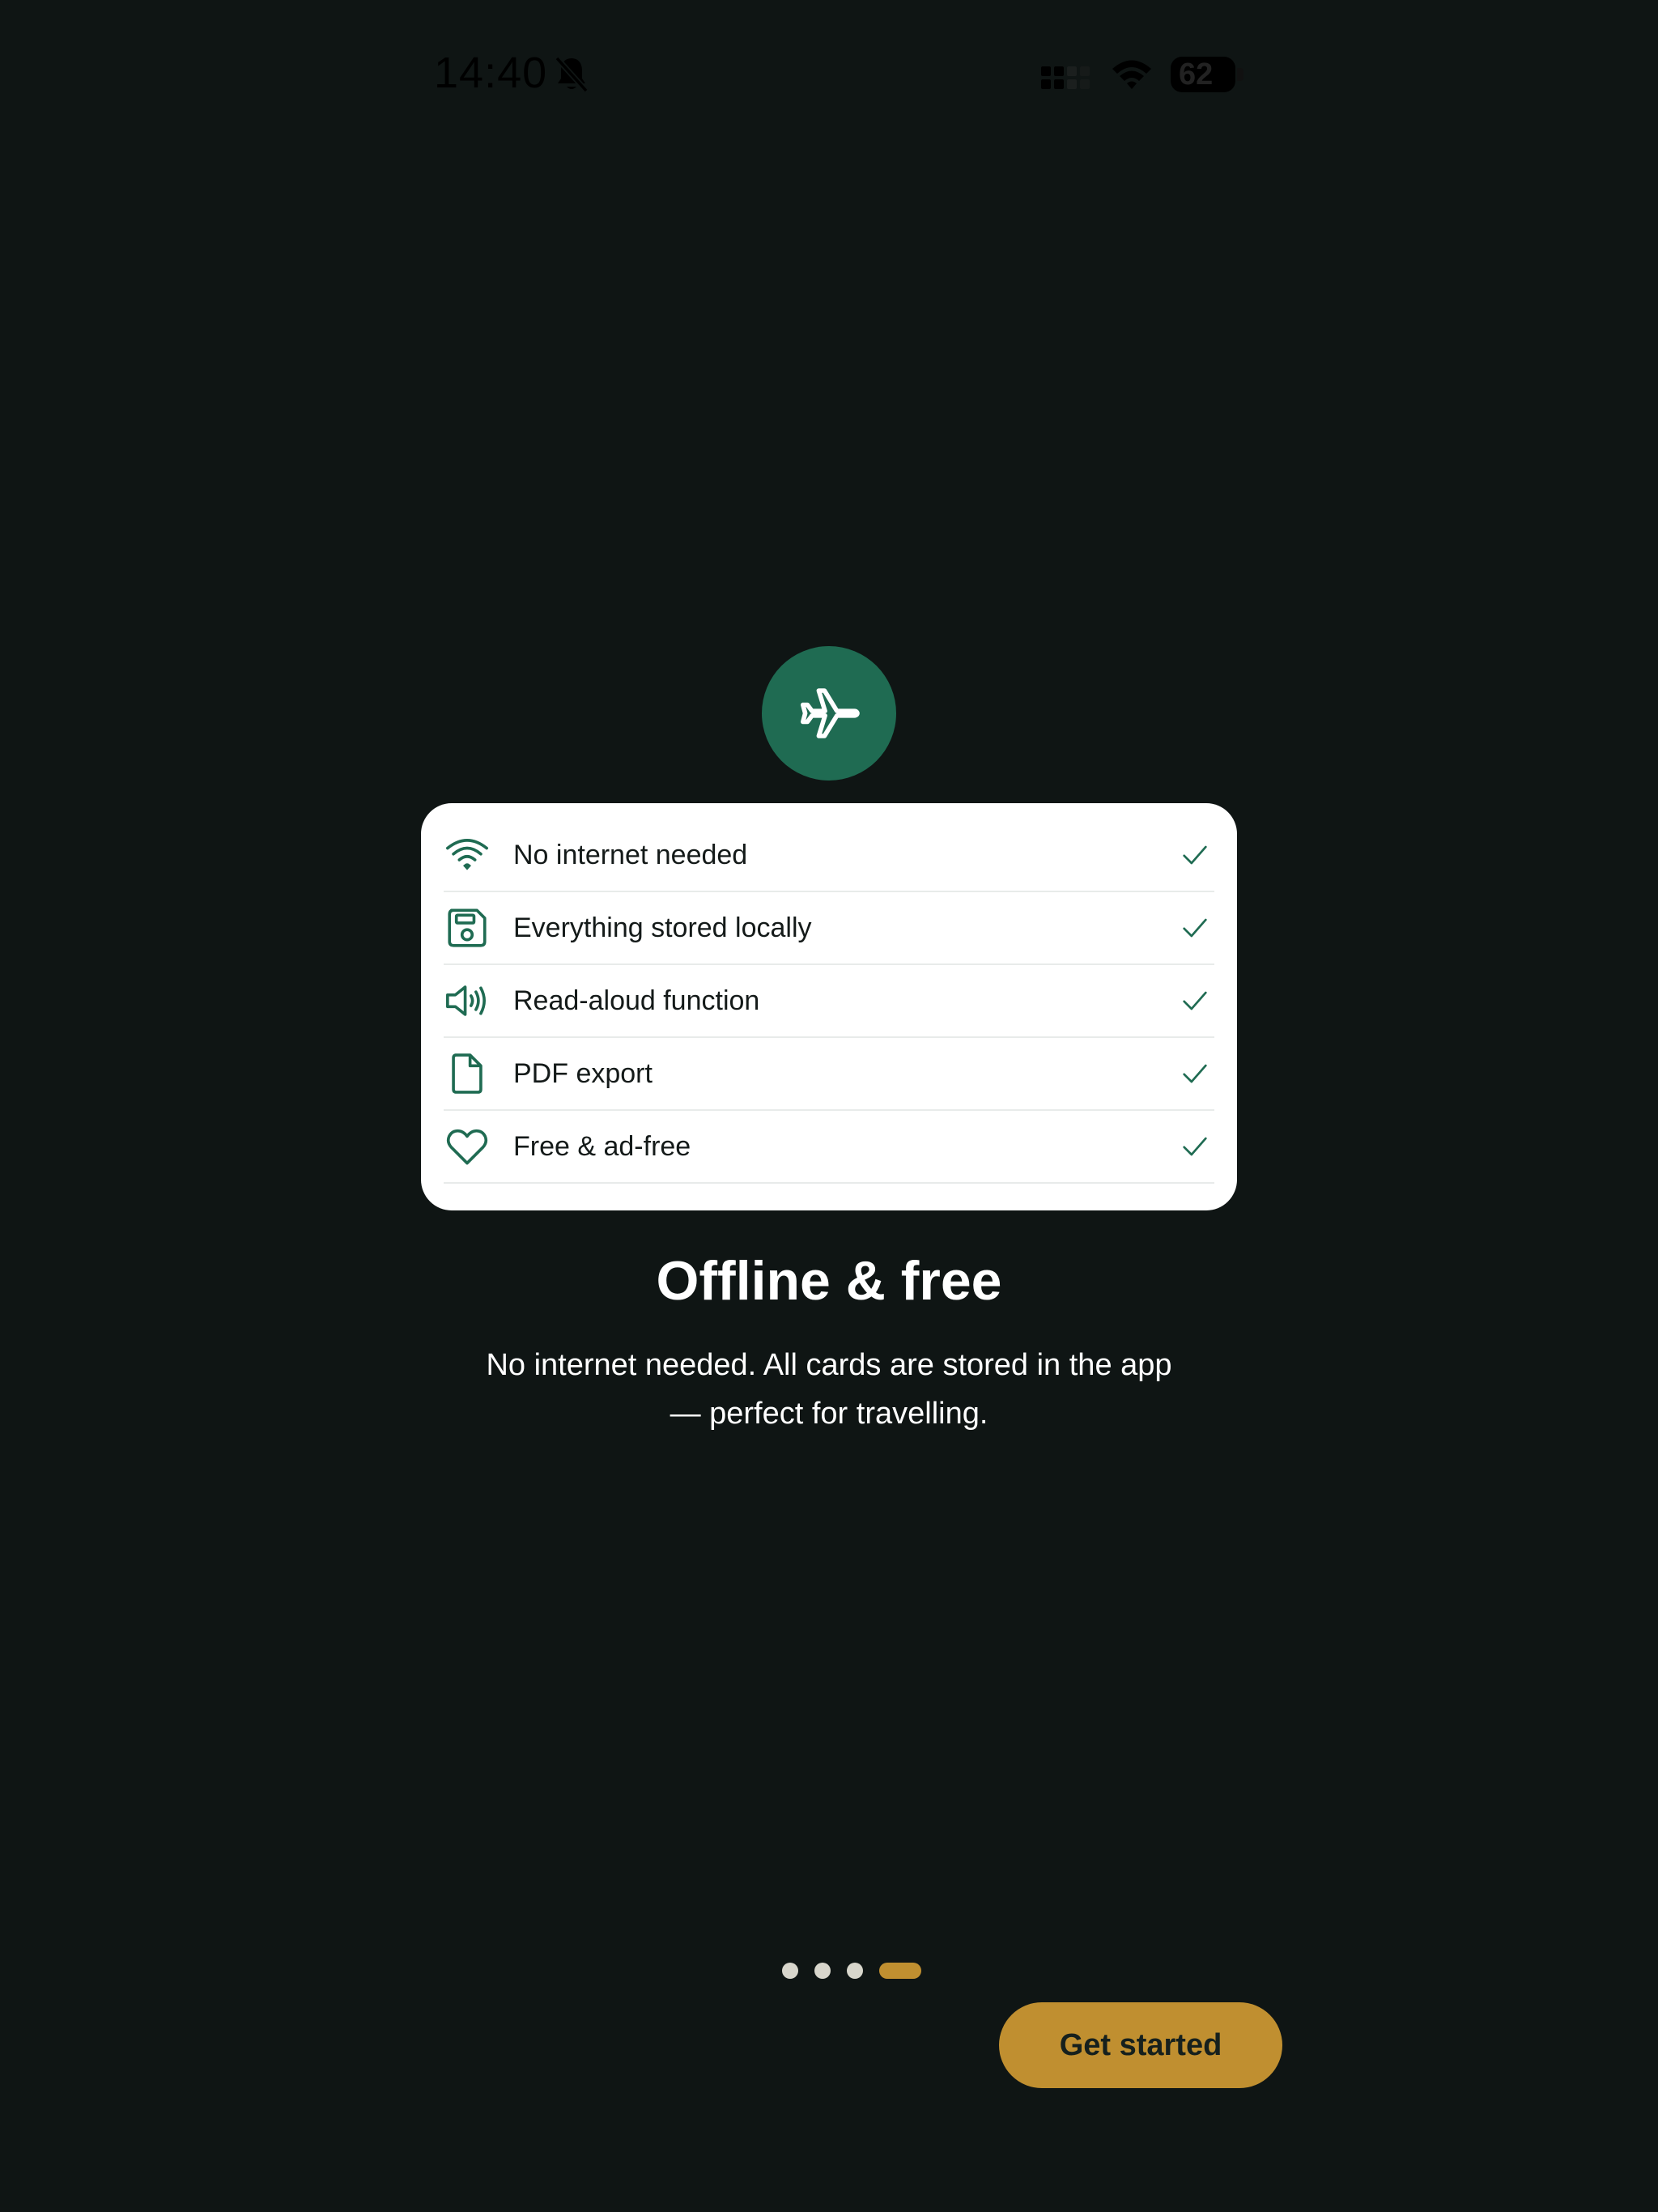 Image resolution: width=1658 pixels, height=2212 pixels. I want to click on speaker-icon, so click(466, 1001).